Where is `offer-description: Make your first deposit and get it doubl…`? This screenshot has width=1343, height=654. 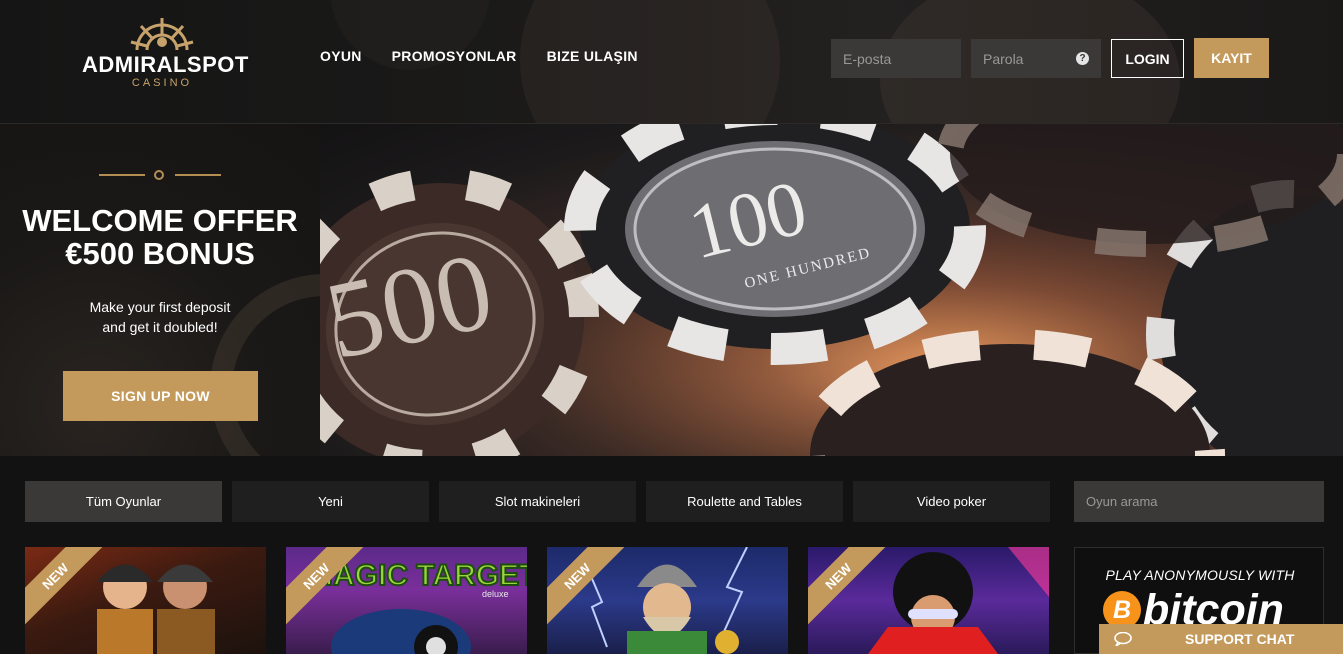
offer-description: Make your first deposit and get it doubl… is located at coordinates (160, 317).